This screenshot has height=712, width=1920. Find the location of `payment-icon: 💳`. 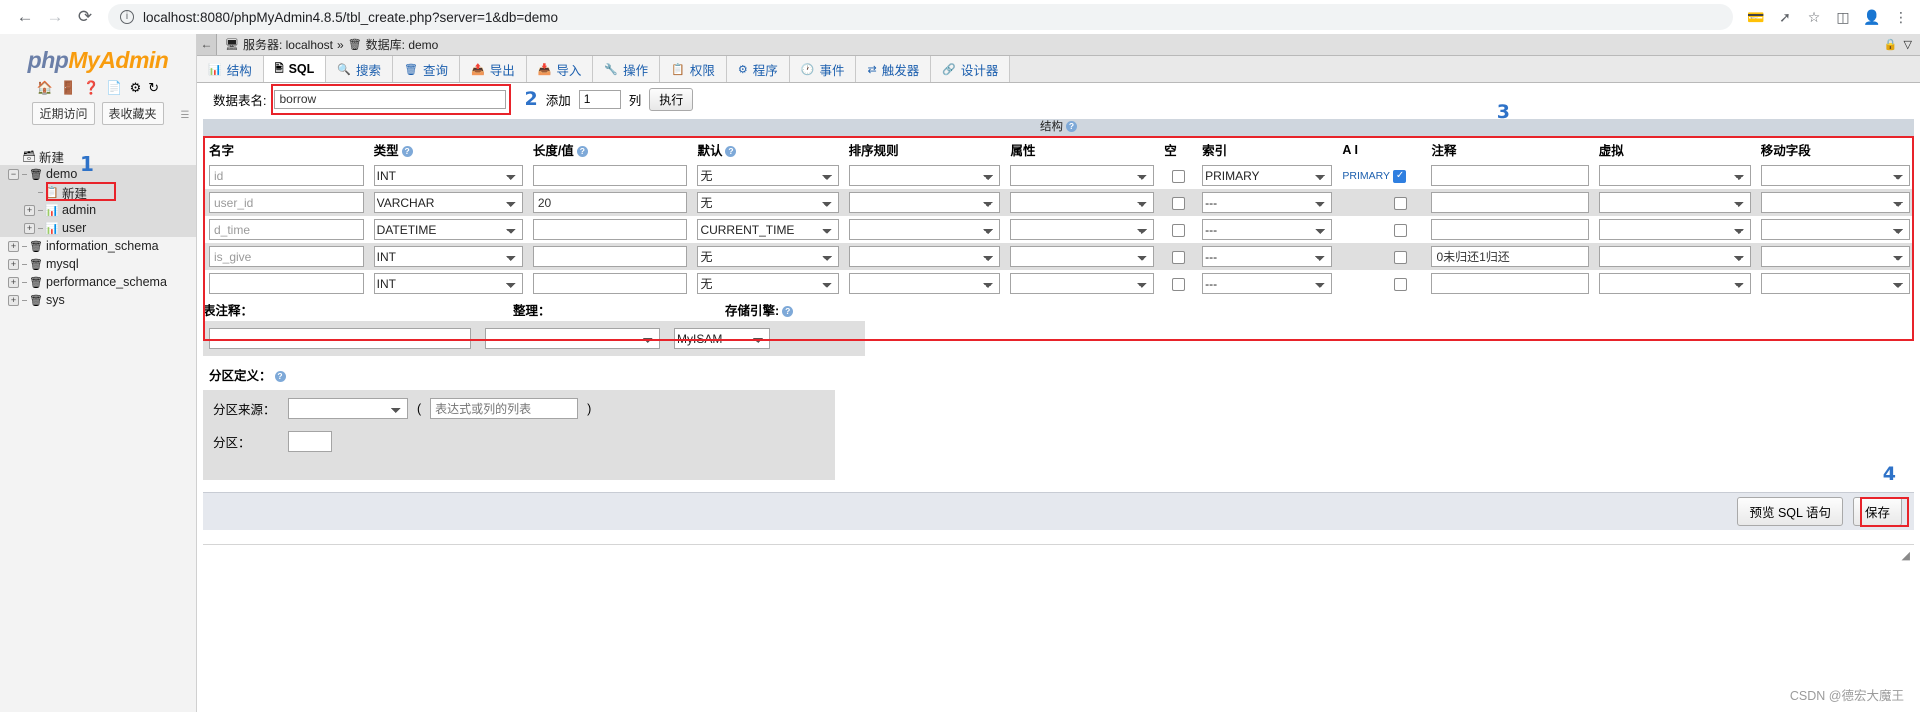

payment-icon: 💳 is located at coordinates (1756, 17).